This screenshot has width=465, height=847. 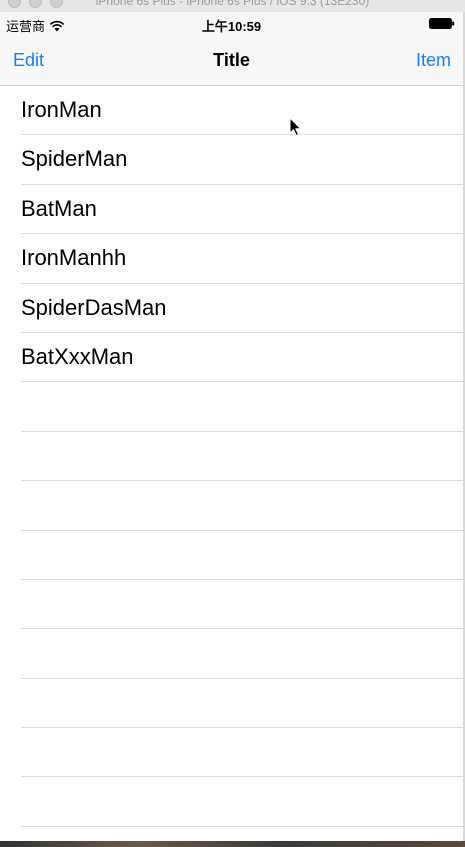 I want to click on table-row: BatMan, so click(x=231, y=210).